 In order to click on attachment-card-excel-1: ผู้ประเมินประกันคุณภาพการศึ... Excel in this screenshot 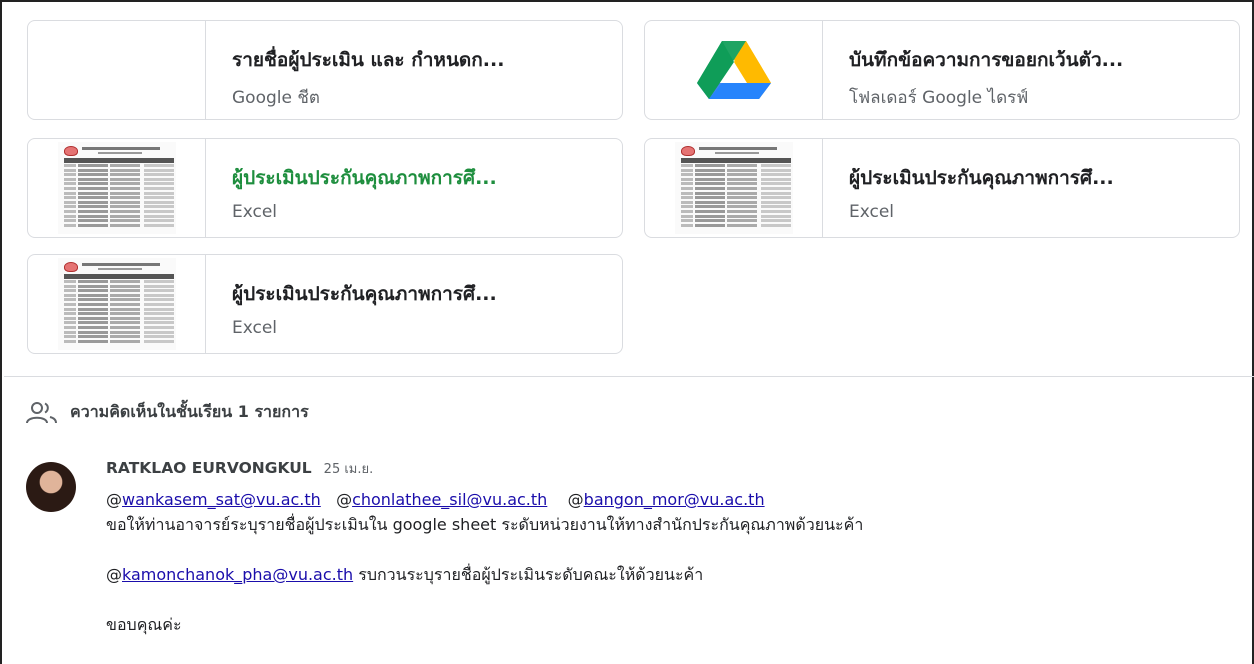, I will do `click(325, 188)`.